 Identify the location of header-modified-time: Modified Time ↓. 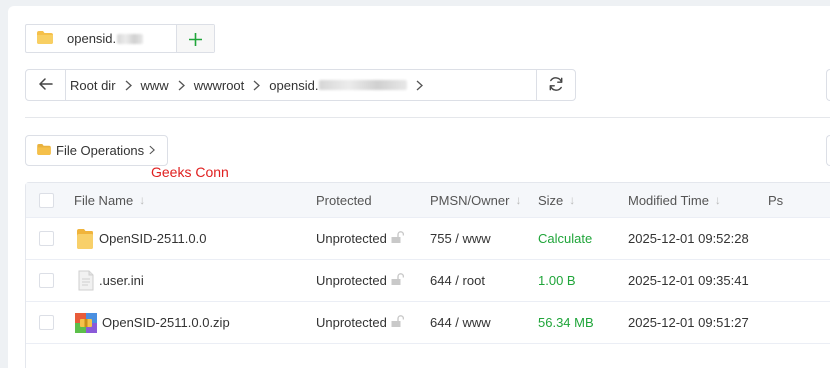
(674, 200).